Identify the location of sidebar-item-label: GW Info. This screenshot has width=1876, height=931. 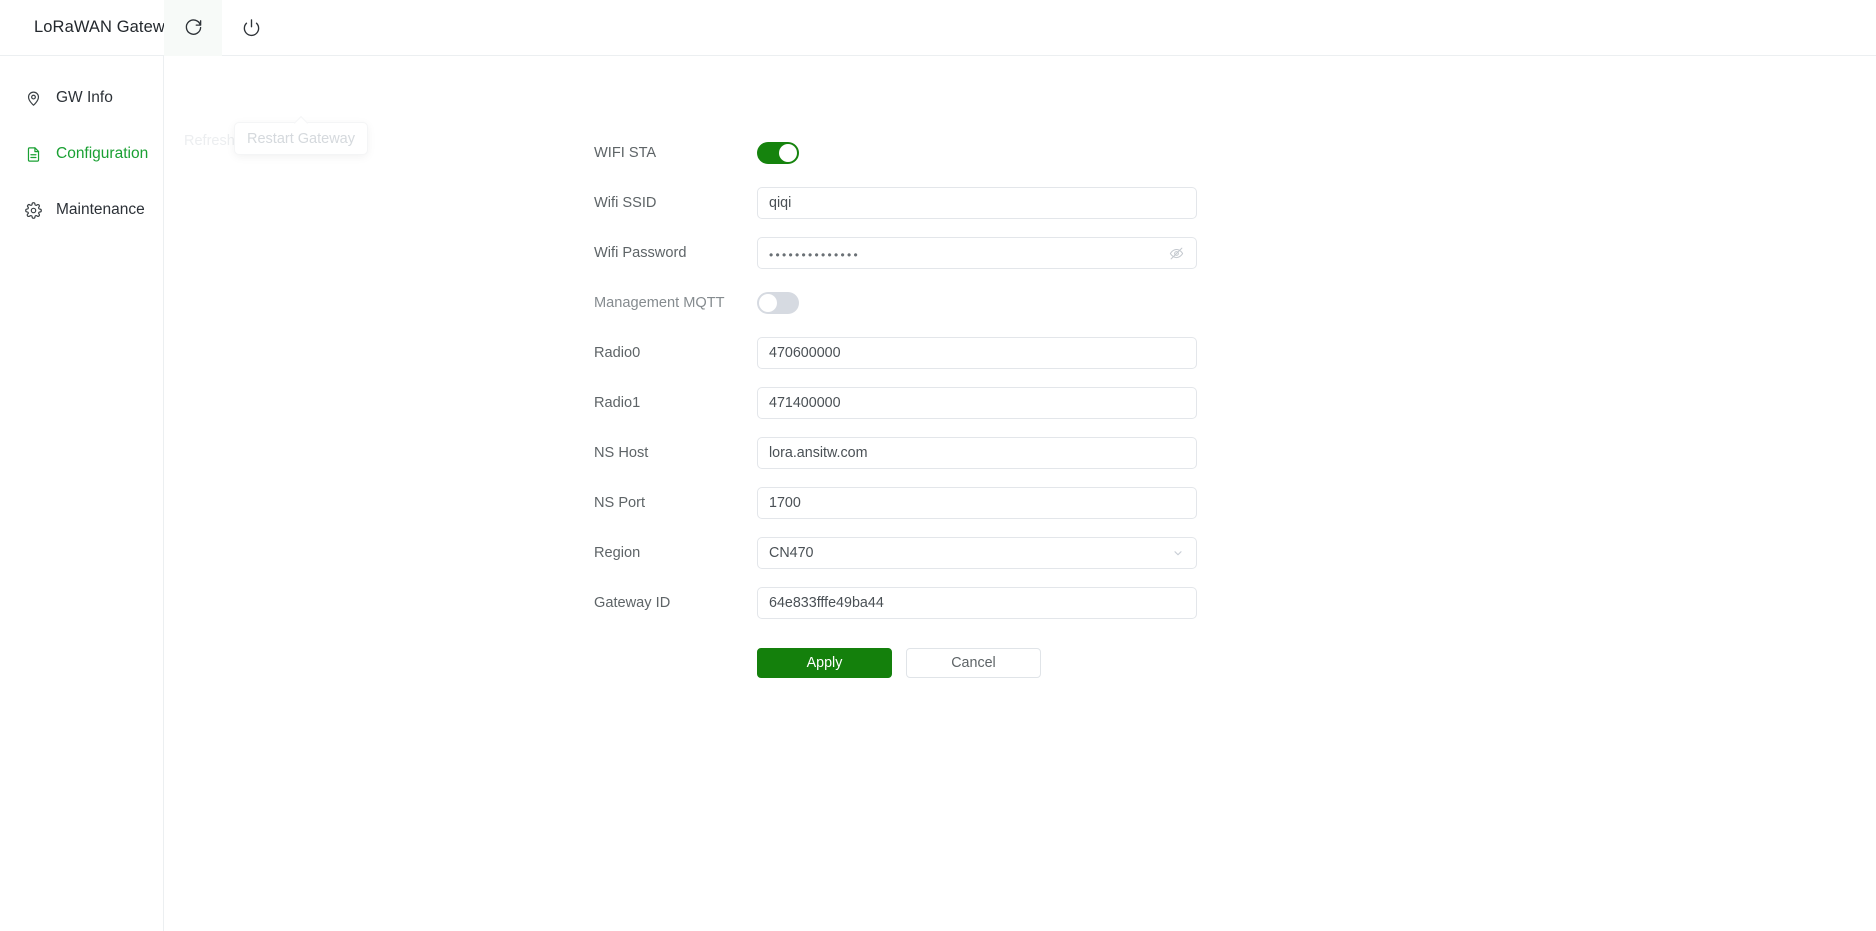
(84, 97).